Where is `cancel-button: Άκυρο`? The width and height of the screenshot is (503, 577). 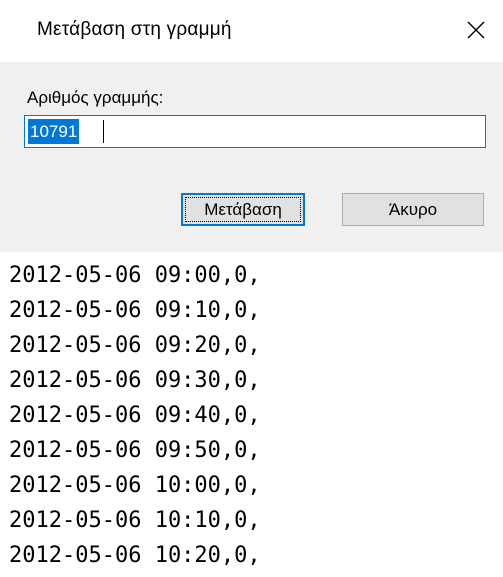 cancel-button: Άκυρο is located at coordinates (413, 209).